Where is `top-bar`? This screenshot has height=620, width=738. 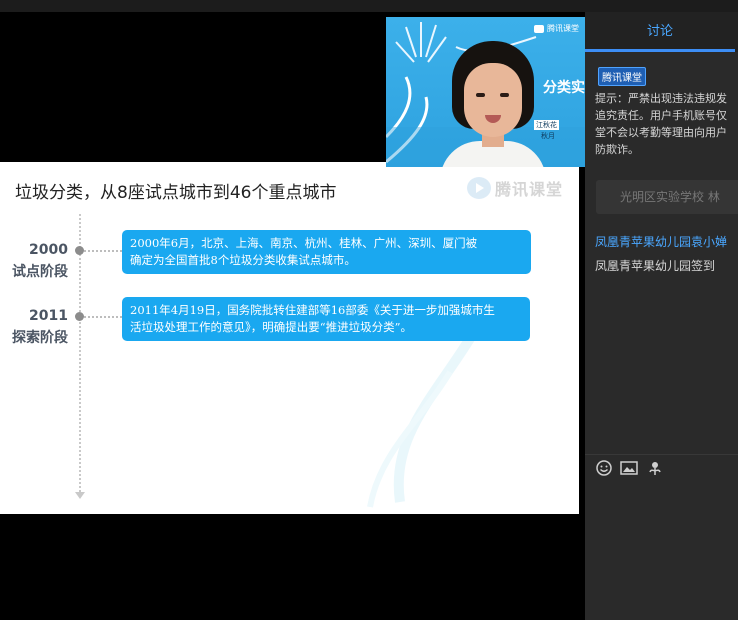
top-bar is located at coordinates (369, 6).